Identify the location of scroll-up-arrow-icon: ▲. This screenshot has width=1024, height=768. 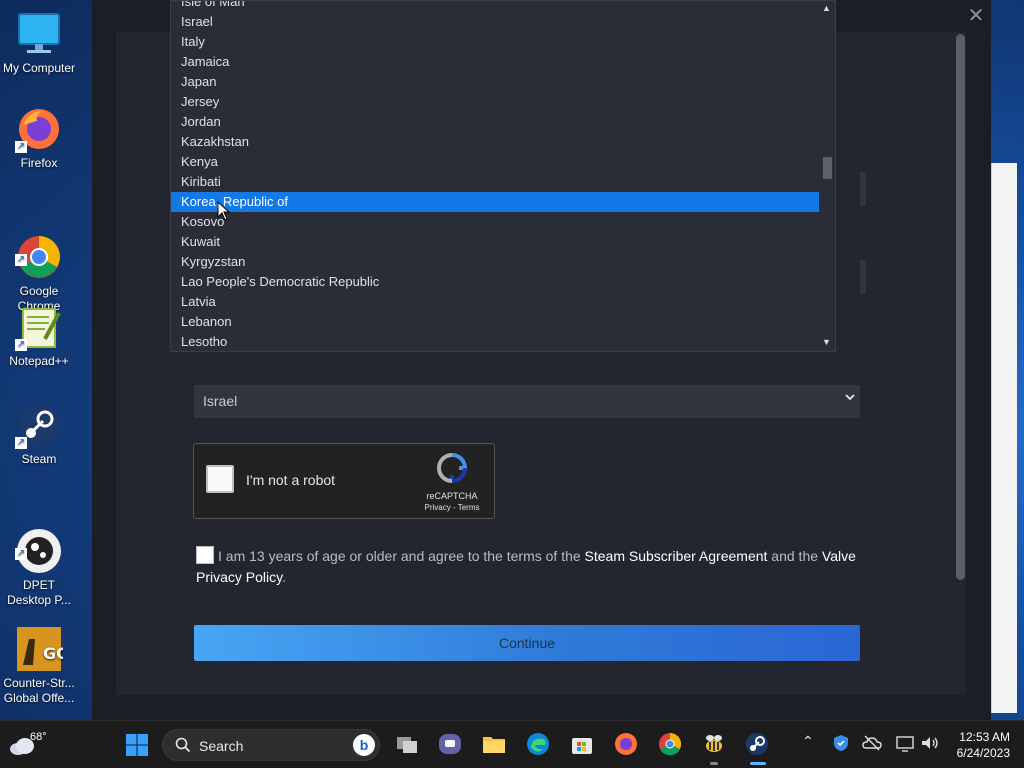
(826, 8).